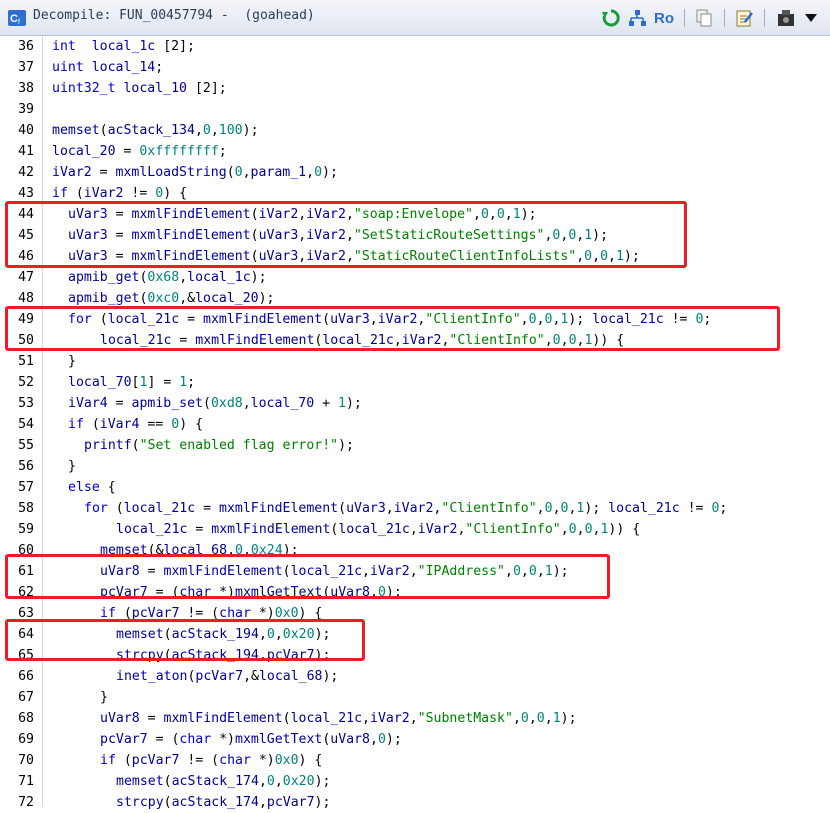  Describe the element at coordinates (744, 18) in the screenshot. I see `edit-icon` at that location.